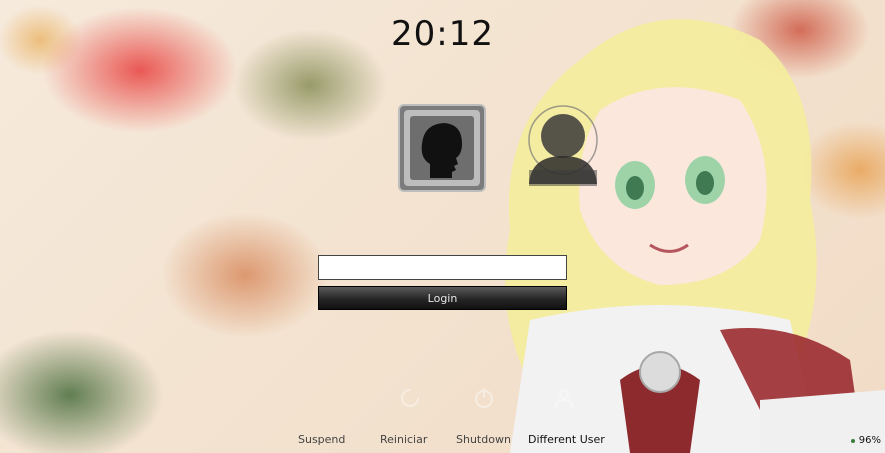  I want to click on suspend-button: Suspend, so click(321, 439).